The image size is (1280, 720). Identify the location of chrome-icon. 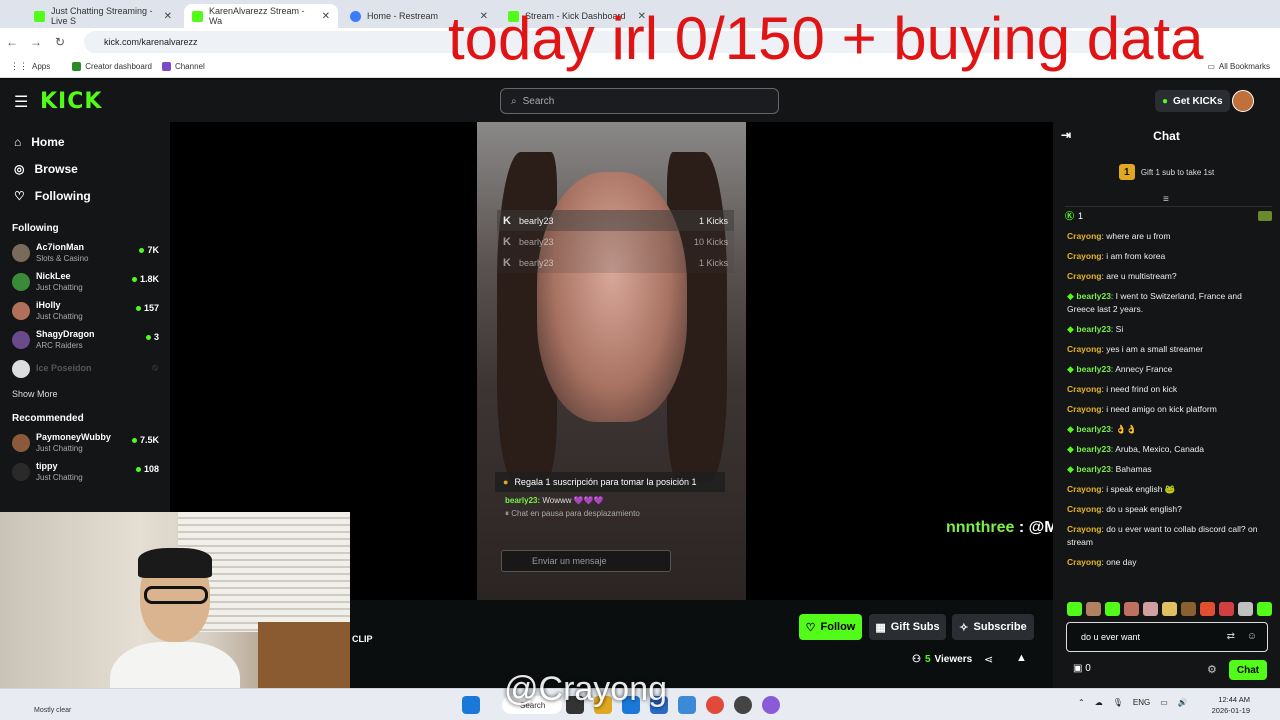
(715, 705).